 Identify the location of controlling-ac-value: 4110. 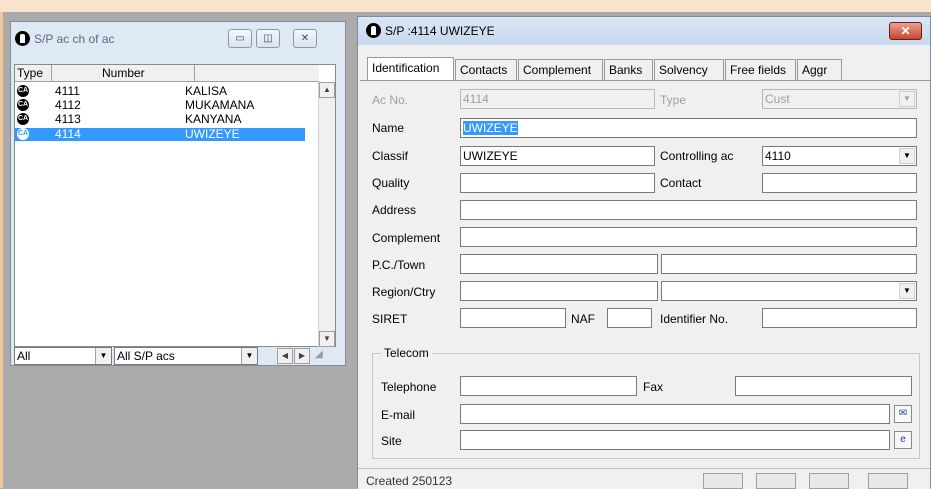
(778, 156).